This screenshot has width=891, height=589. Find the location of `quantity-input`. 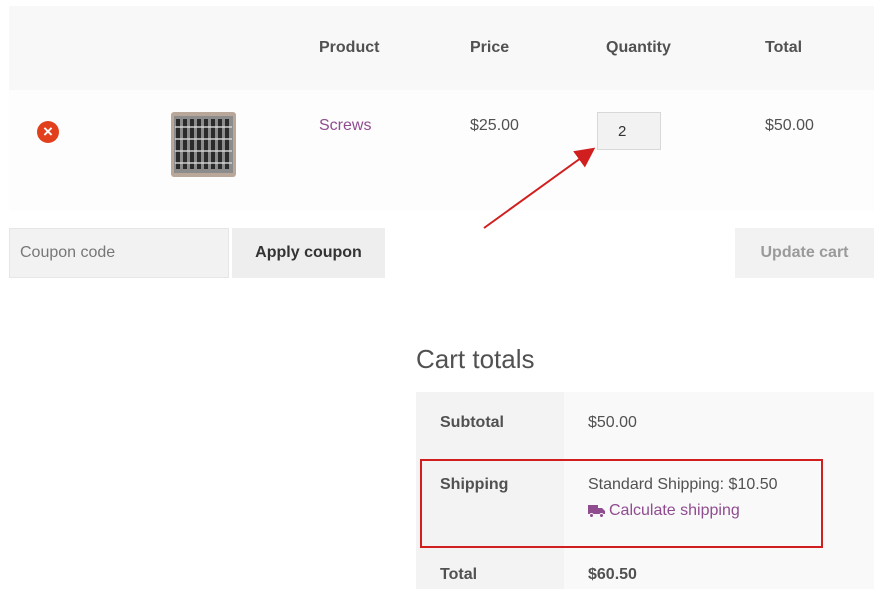

quantity-input is located at coordinates (629, 131).